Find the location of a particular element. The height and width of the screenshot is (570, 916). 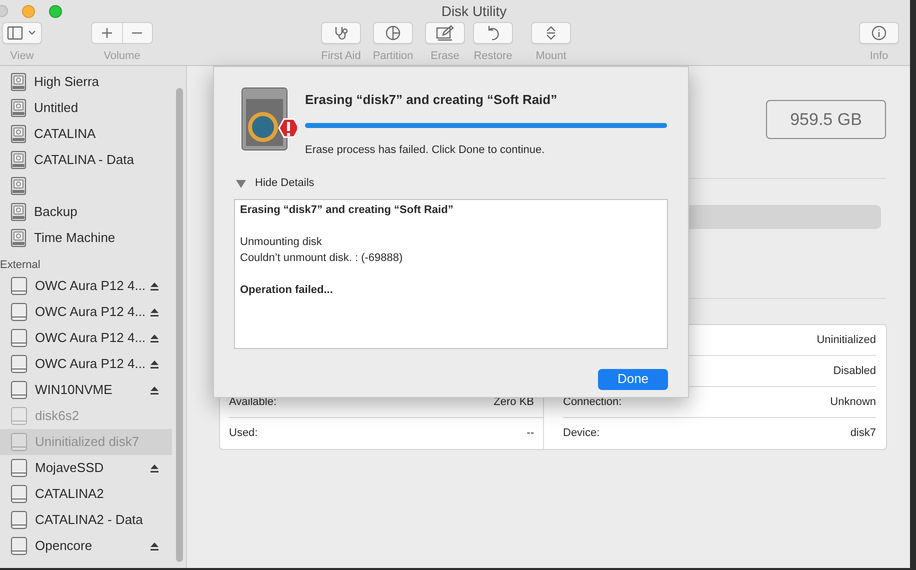

toolbar-label: Partition is located at coordinates (393, 56).